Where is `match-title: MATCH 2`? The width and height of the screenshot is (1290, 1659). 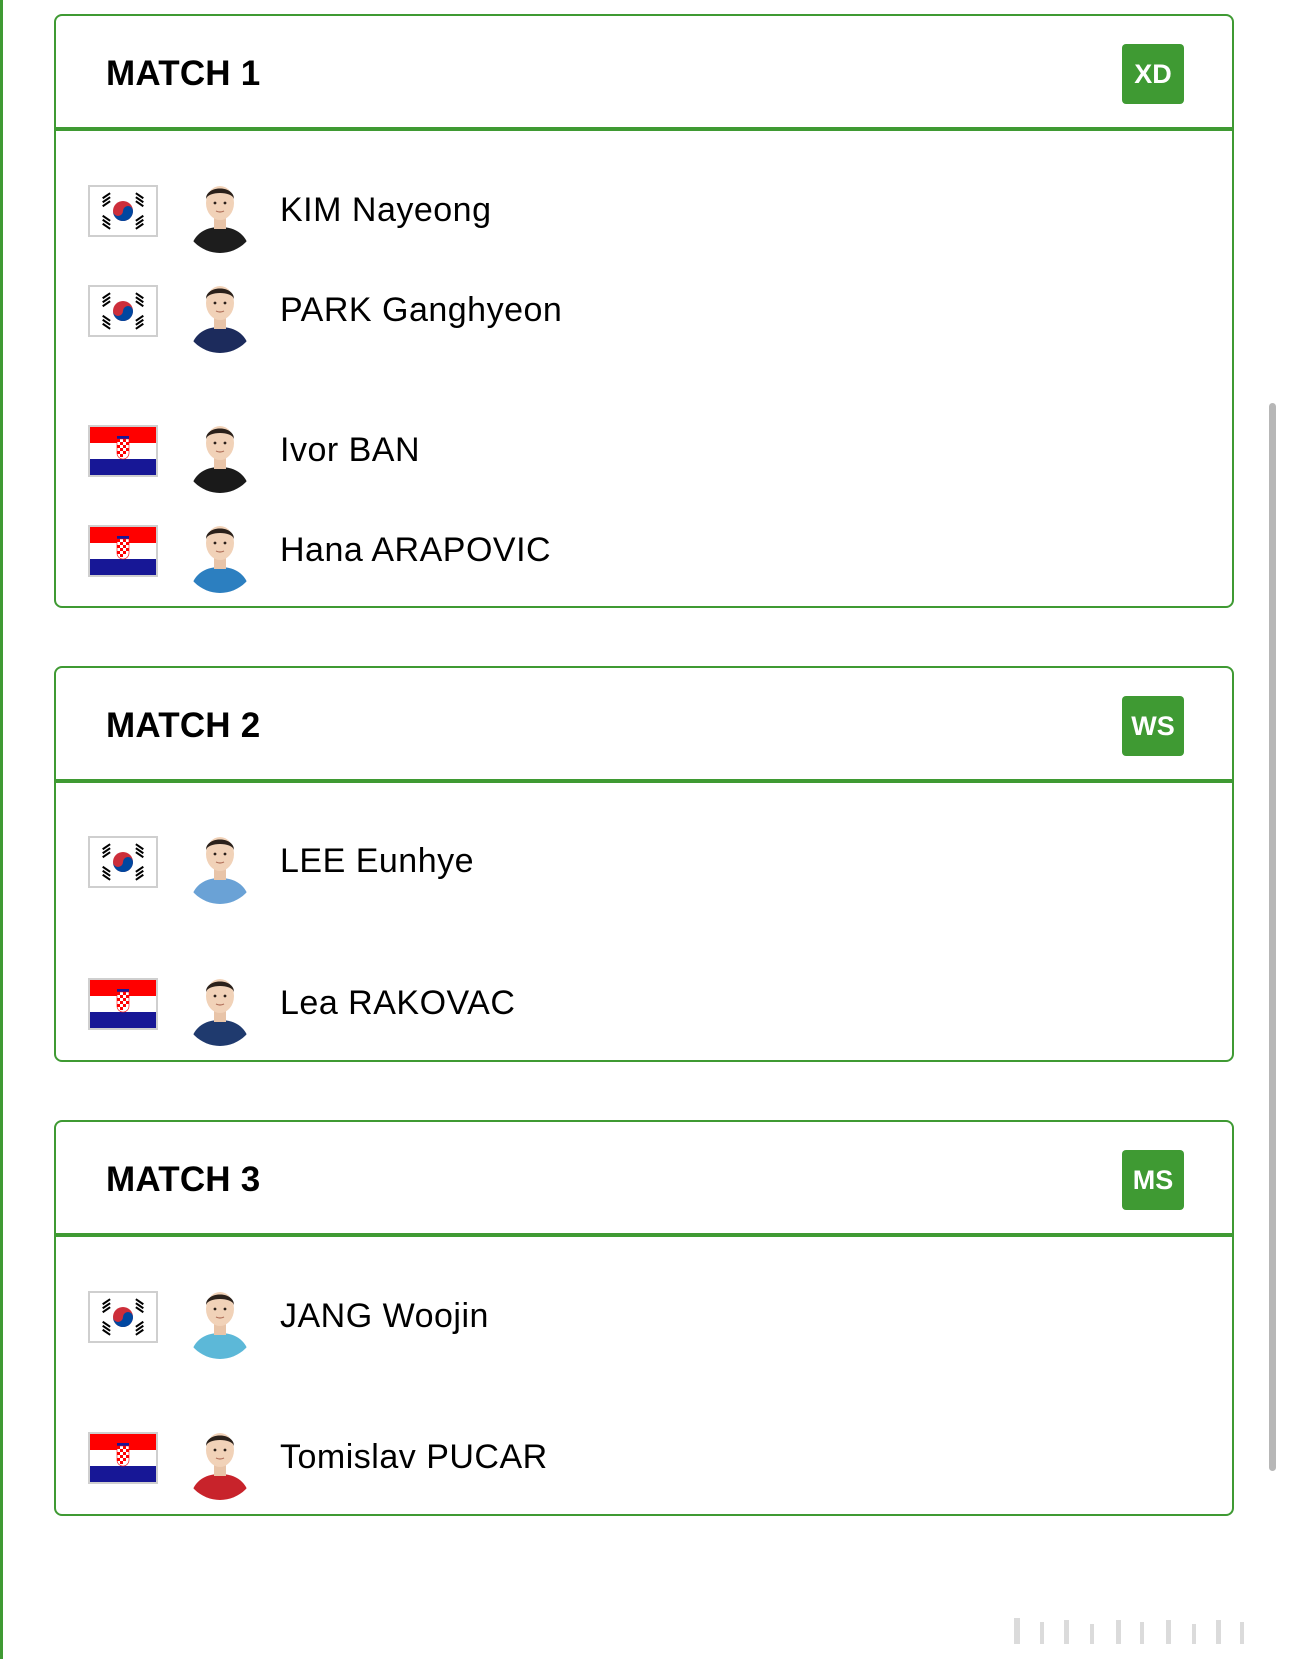
match-title: MATCH 2 is located at coordinates (183, 725).